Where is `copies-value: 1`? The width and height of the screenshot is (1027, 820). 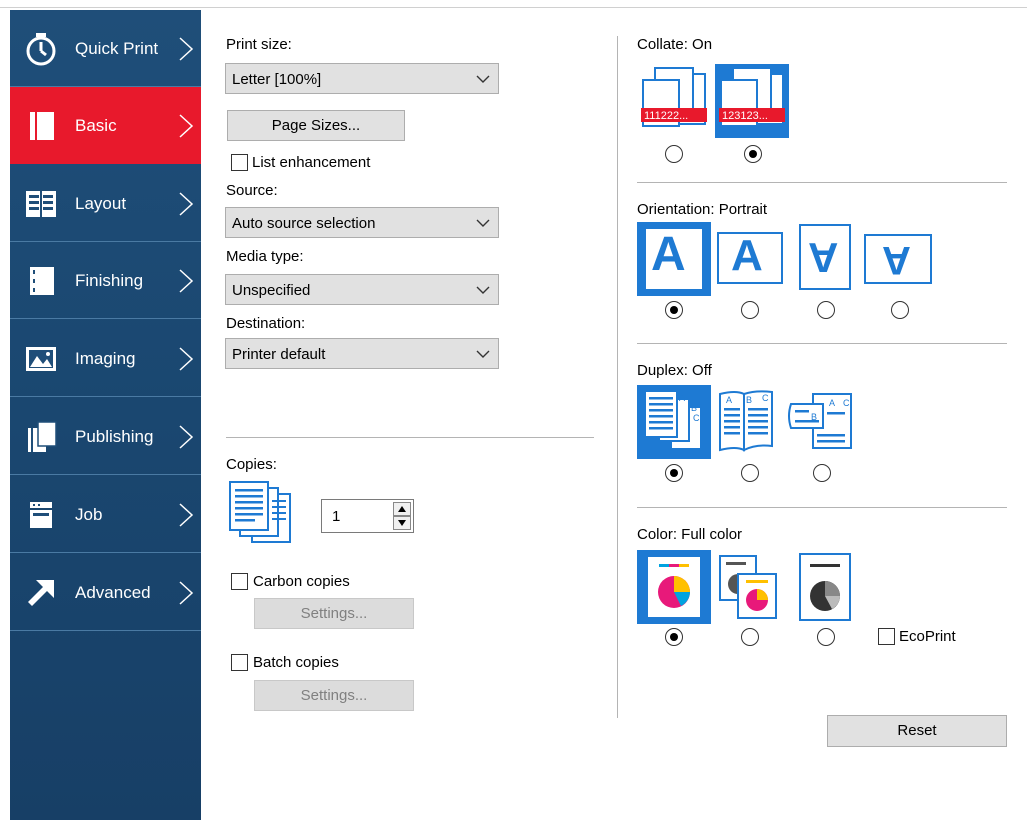 copies-value: 1 is located at coordinates (336, 516).